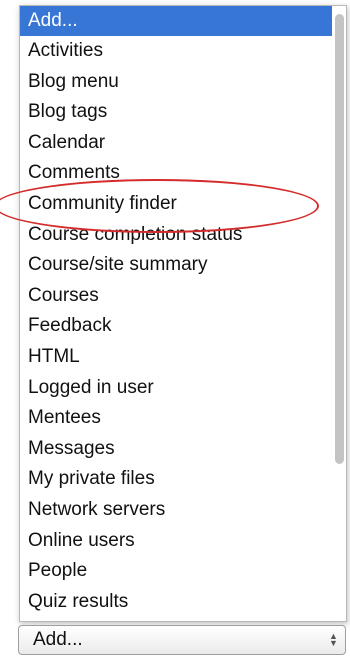 The width and height of the screenshot is (350, 659). Describe the element at coordinates (176, 510) in the screenshot. I see `option-network-servers: Network servers` at that location.